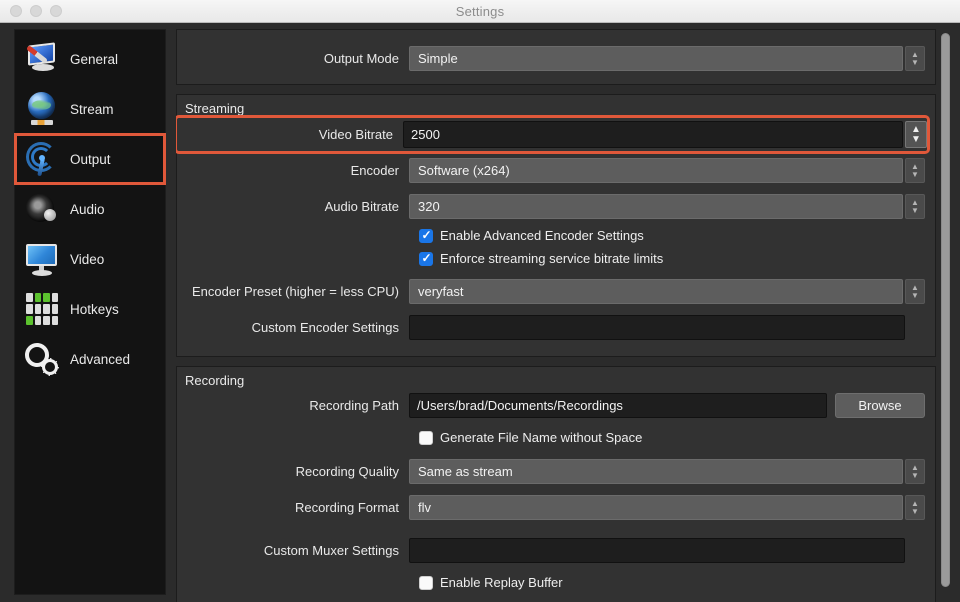  I want to click on enable-replay-buffer-checkbox, so click(426, 582).